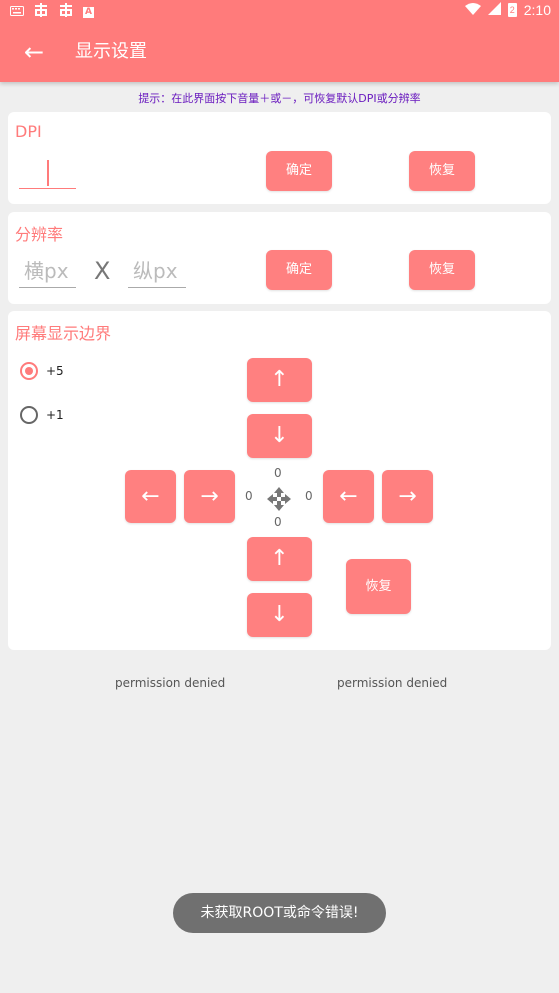 The image size is (559, 993). What do you see at coordinates (157, 271) in the screenshot?
I see `height-input: 纵px` at bounding box center [157, 271].